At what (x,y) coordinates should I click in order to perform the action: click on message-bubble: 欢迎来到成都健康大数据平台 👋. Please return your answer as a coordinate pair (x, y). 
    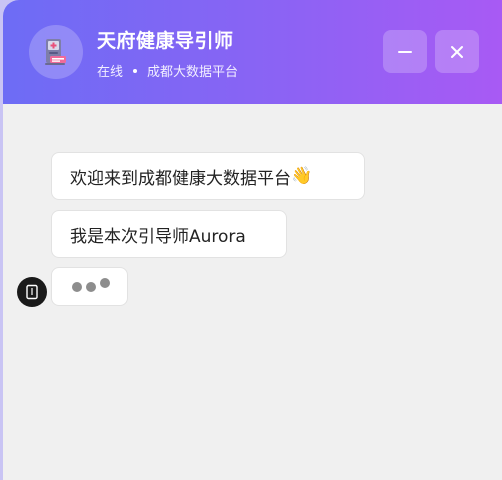
    Looking at the image, I should click on (208, 176).